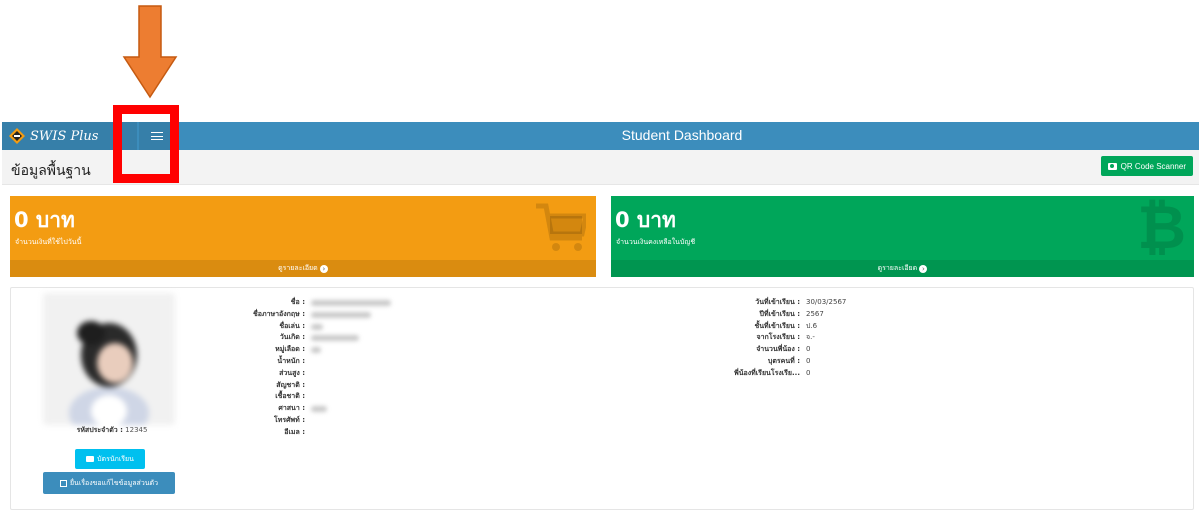 This screenshot has height=513, width=1201. I want to click on id-card-icon, so click(90, 459).